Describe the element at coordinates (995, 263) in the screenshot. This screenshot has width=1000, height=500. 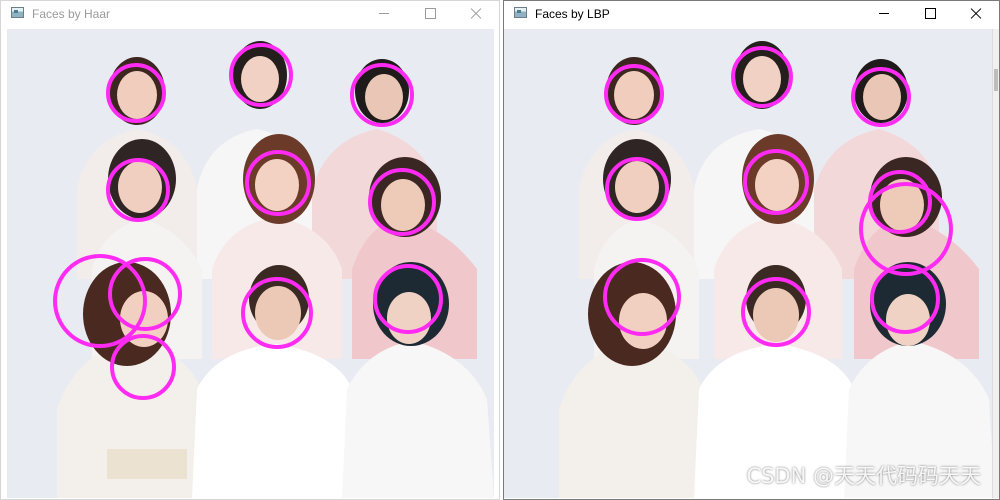
I see `scrollbar` at that location.